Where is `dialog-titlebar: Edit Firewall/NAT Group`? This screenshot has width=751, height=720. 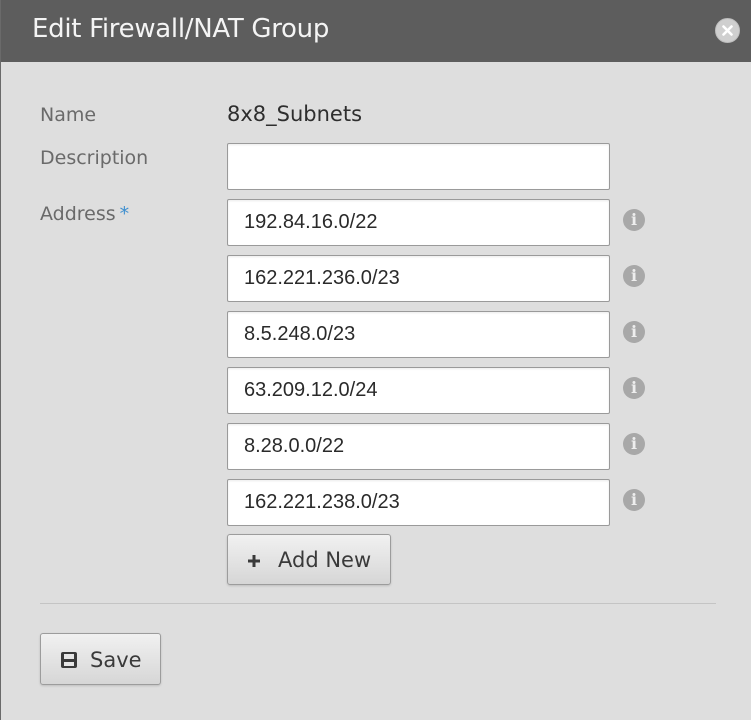 dialog-titlebar: Edit Firewall/NAT Group is located at coordinates (376, 31).